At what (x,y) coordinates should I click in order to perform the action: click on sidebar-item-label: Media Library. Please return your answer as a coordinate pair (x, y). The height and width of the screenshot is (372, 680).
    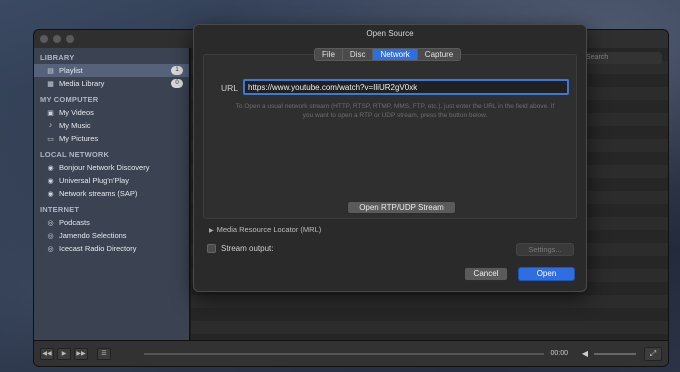
    Looking at the image, I should click on (82, 83).